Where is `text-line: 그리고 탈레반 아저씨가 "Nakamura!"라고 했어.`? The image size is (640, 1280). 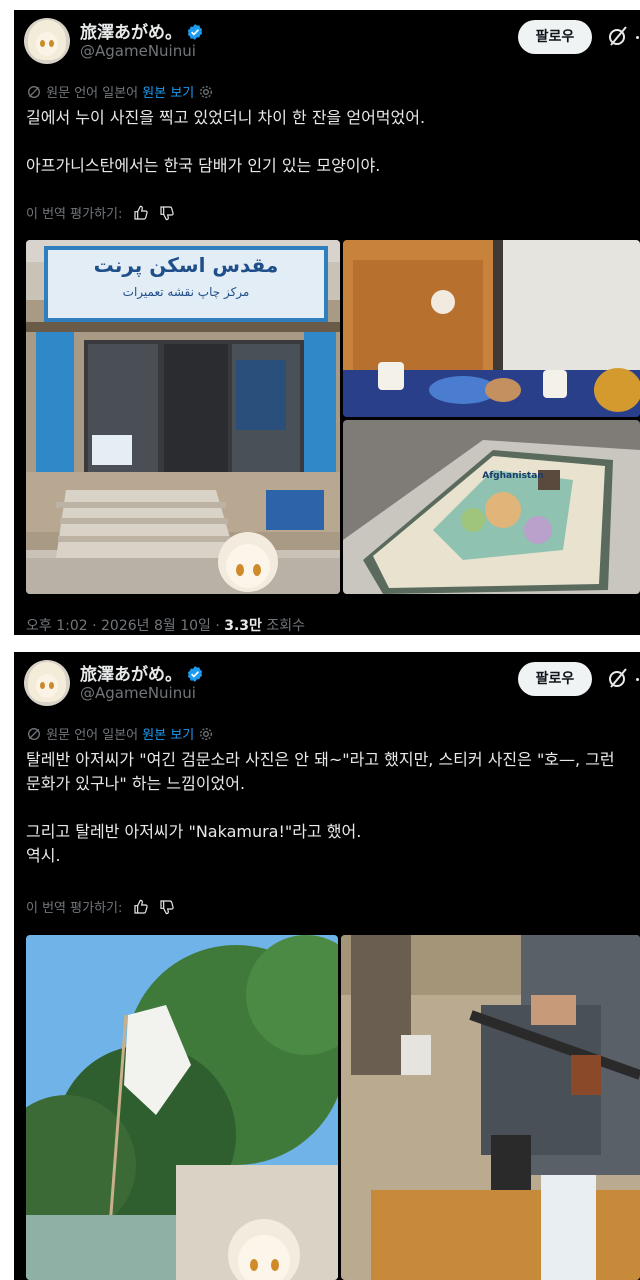 text-line: 그리고 탈레반 아저씨가 "Nakamura!"라고 했어. is located at coordinates (194, 831).